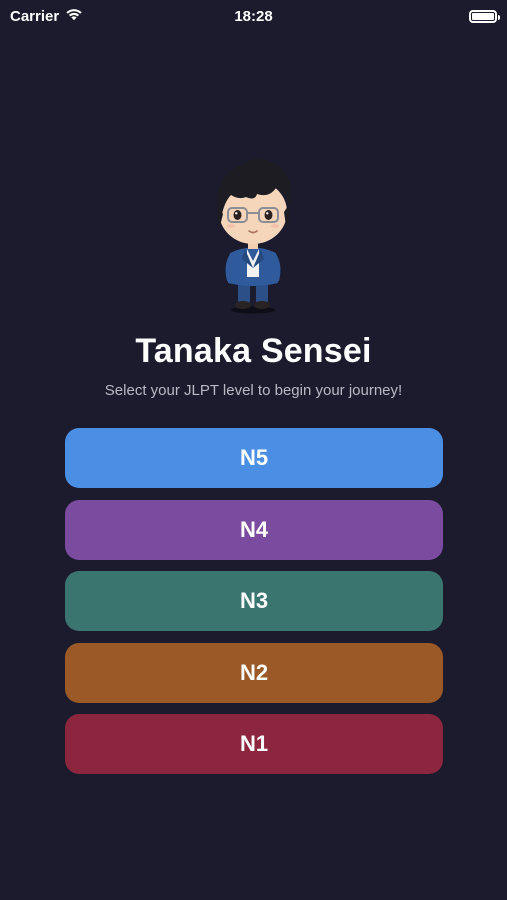 The height and width of the screenshot is (900, 507). Describe the element at coordinates (253, 16) in the screenshot. I see `status-bar: Carrier 18:28` at that location.